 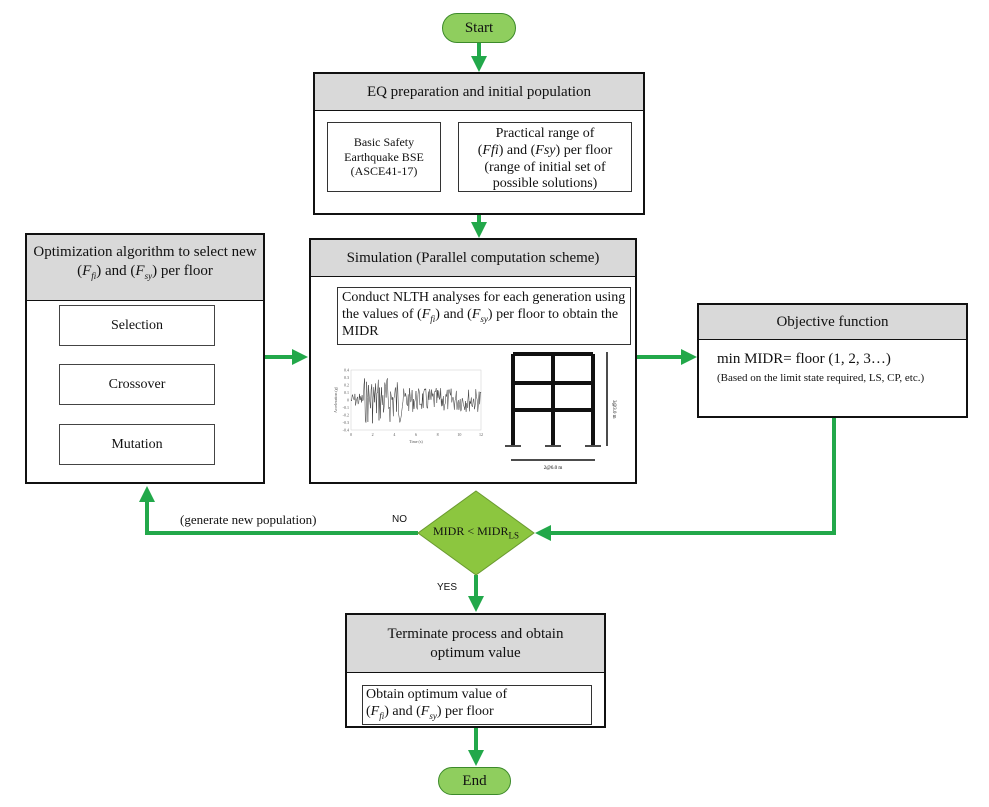 What do you see at coordinates (804, 359) in the screenshot?
I see `objective-formula: min MIDR= floor (1, 2, 3…)` at bounding box center [804, 359].